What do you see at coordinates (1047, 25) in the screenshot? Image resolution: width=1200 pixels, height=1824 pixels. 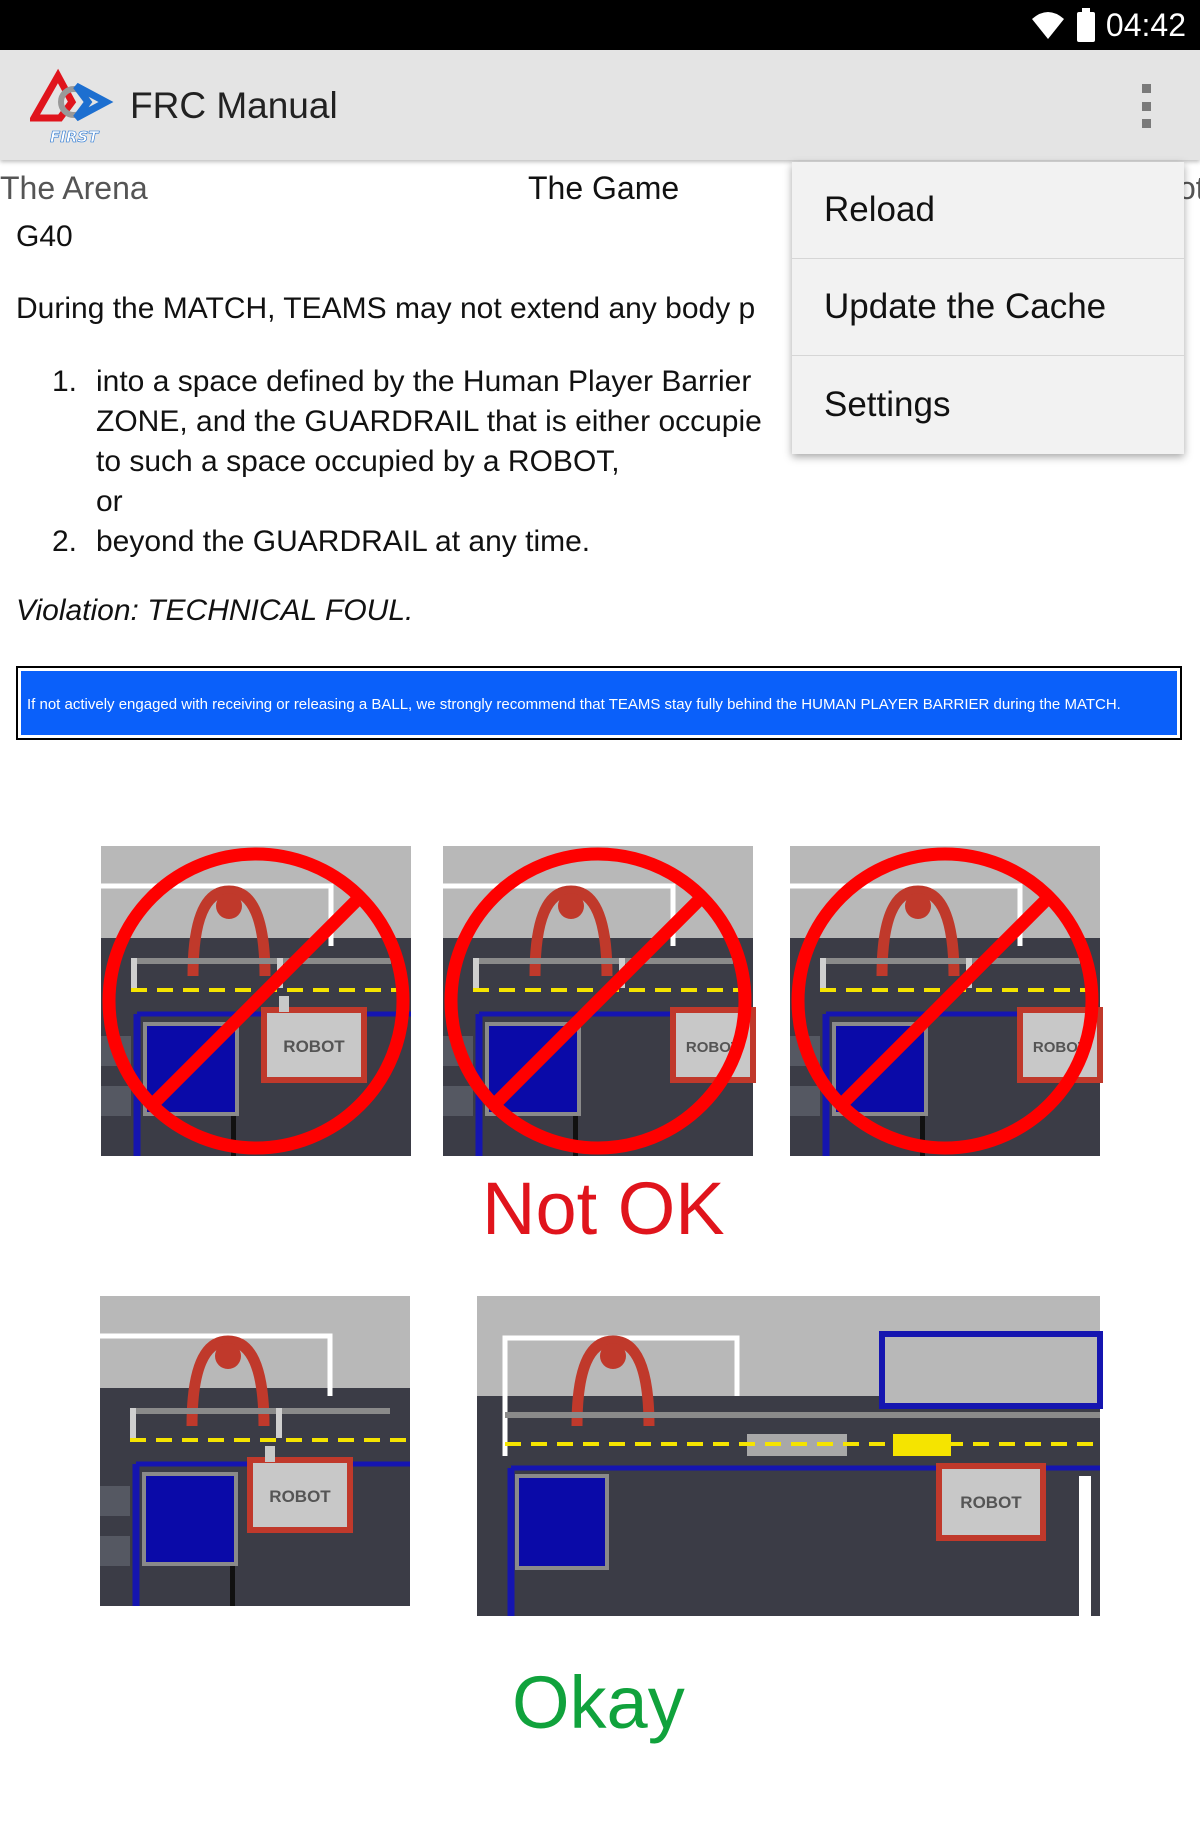 I see `wifi-icon` at bounding box center [1047, 25].